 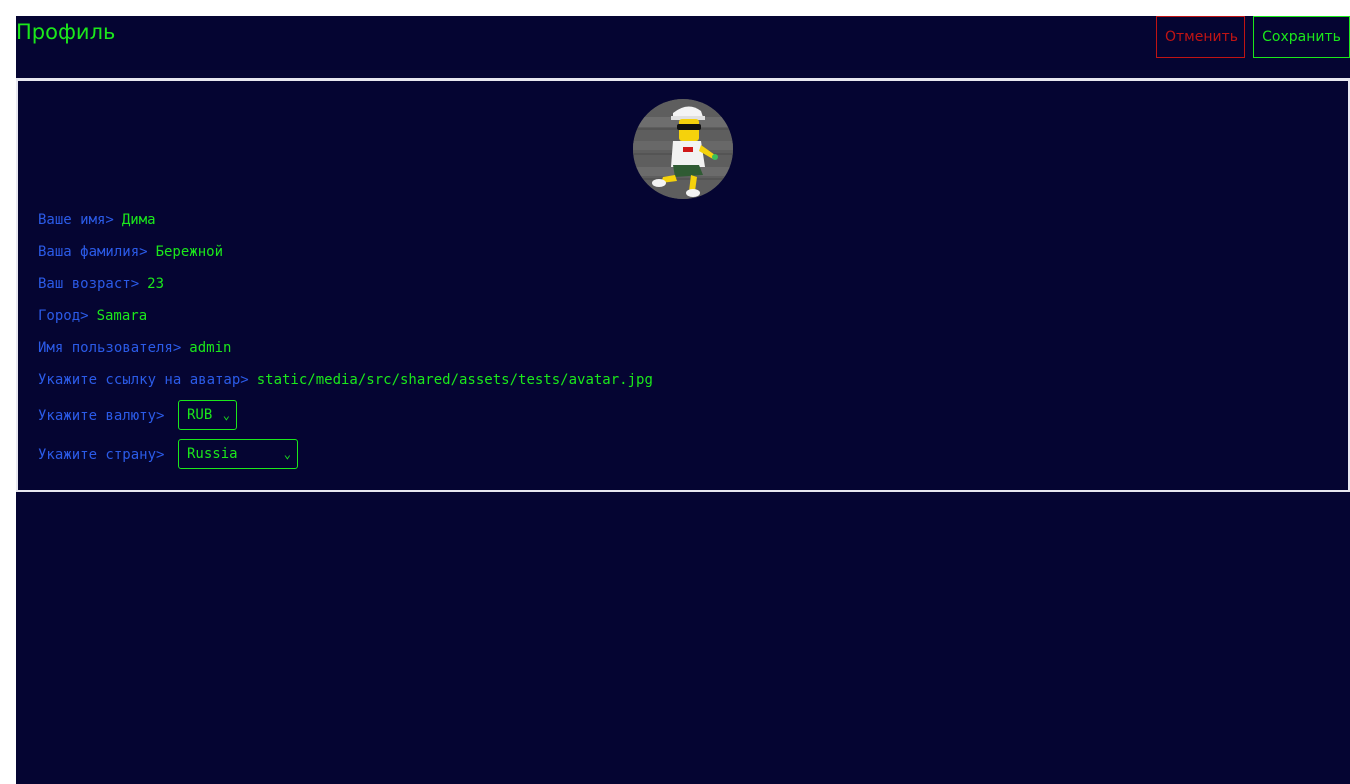 I want to click on cancel-button: Отменить, so click(x=1200, y=37).